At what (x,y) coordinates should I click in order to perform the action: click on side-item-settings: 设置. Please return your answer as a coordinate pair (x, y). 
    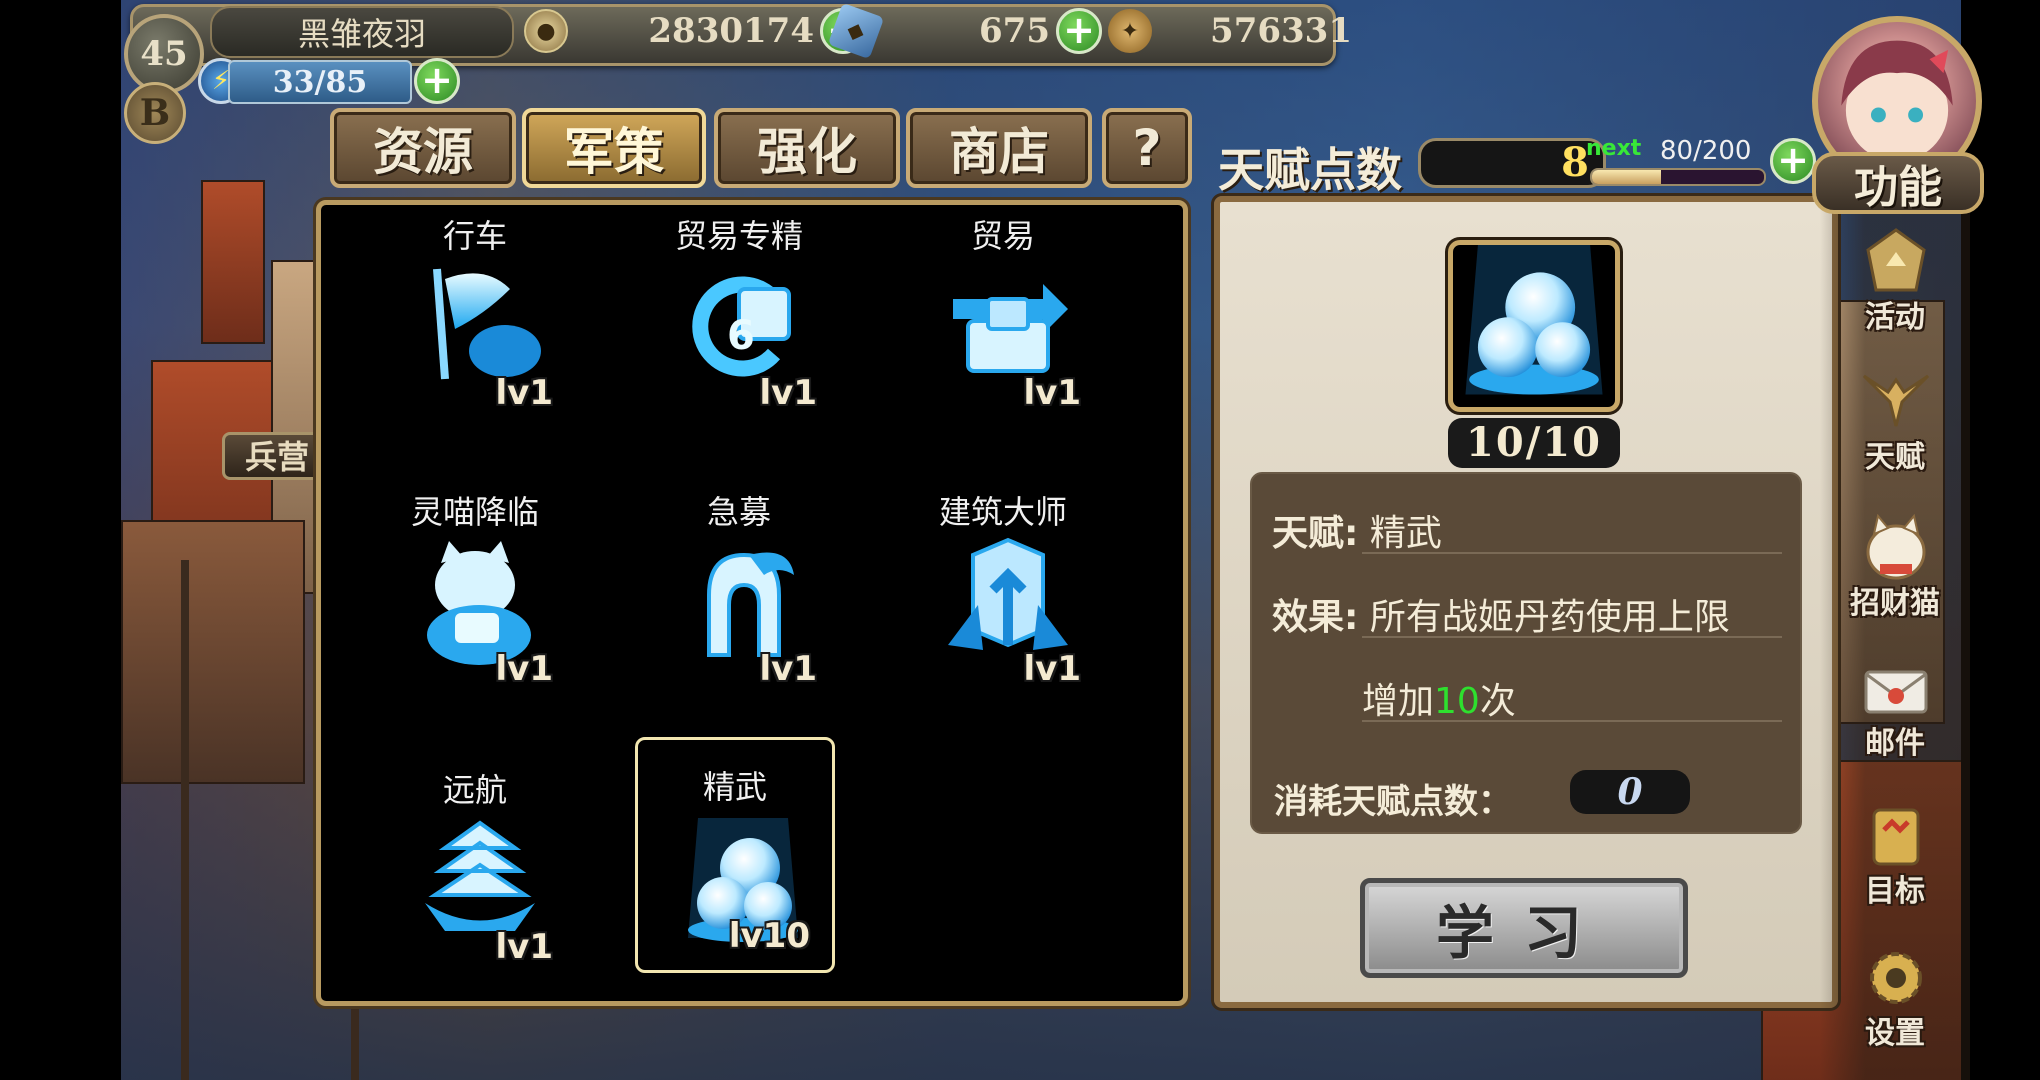
    Looking at the image, I should click on (1895, 997).